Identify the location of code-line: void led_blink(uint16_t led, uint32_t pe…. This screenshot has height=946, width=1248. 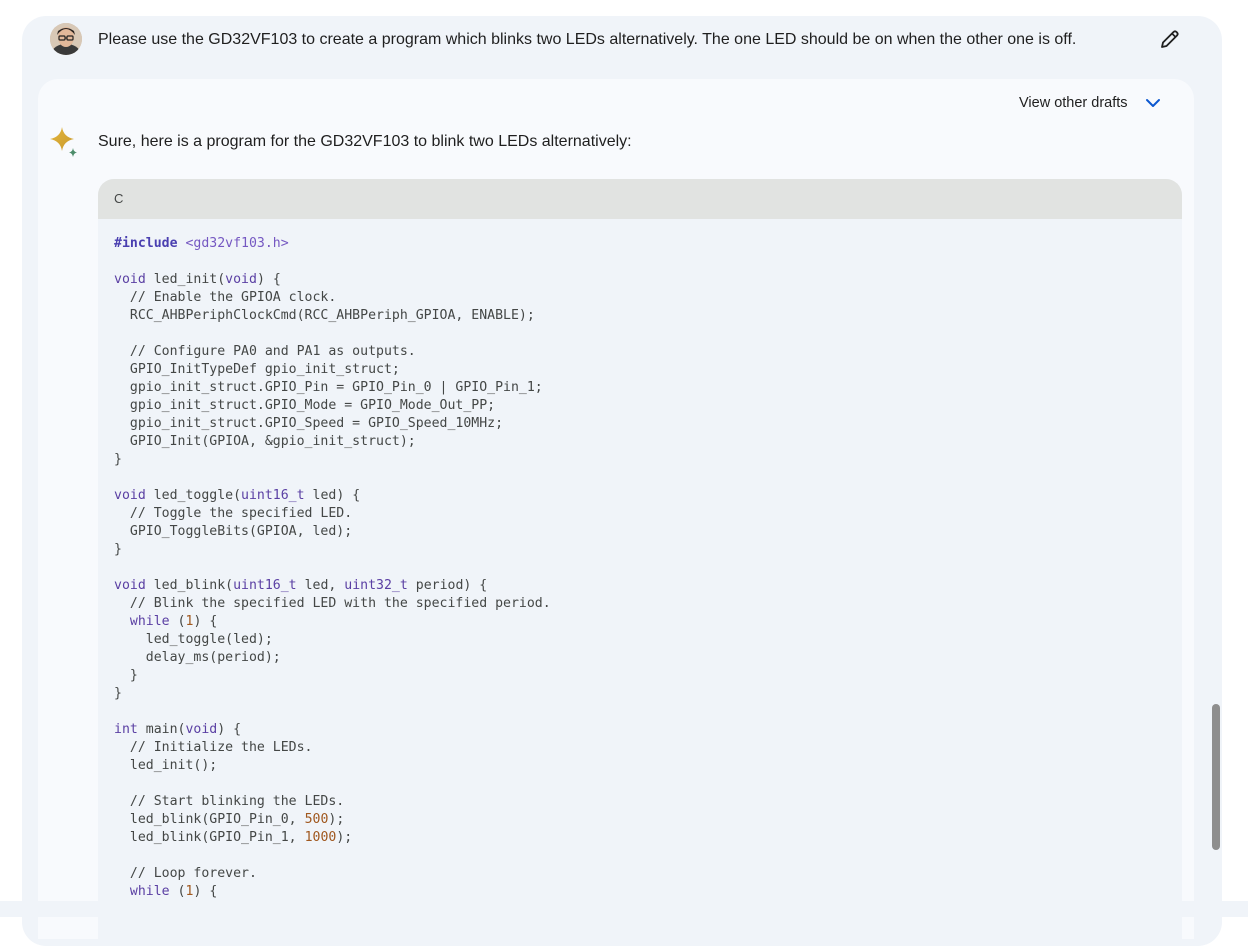
(301, 585).